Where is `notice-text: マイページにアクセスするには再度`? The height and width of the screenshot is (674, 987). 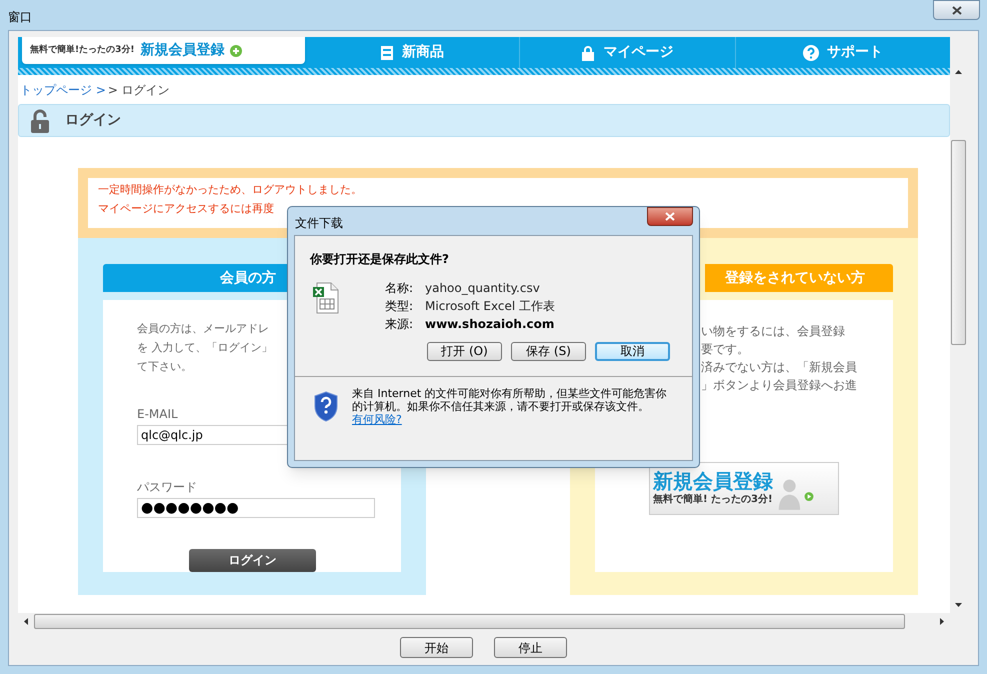 notice-text: マイページにアクセスするには再度 is located at coordinates (186, 208).